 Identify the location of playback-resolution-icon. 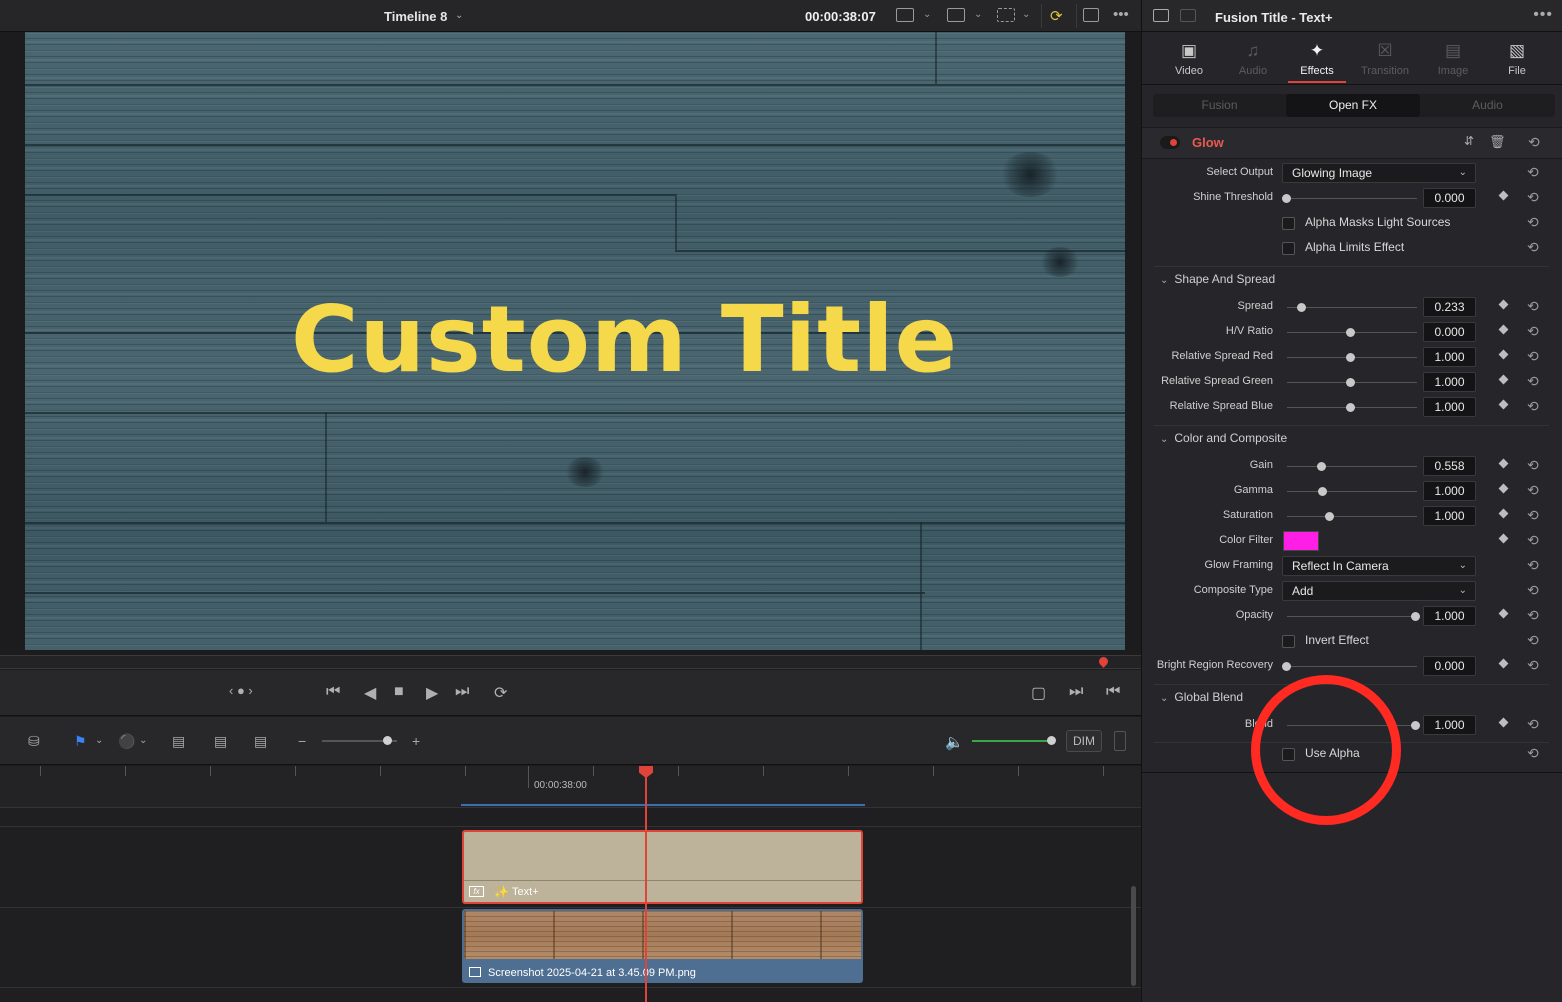
(956, 15).